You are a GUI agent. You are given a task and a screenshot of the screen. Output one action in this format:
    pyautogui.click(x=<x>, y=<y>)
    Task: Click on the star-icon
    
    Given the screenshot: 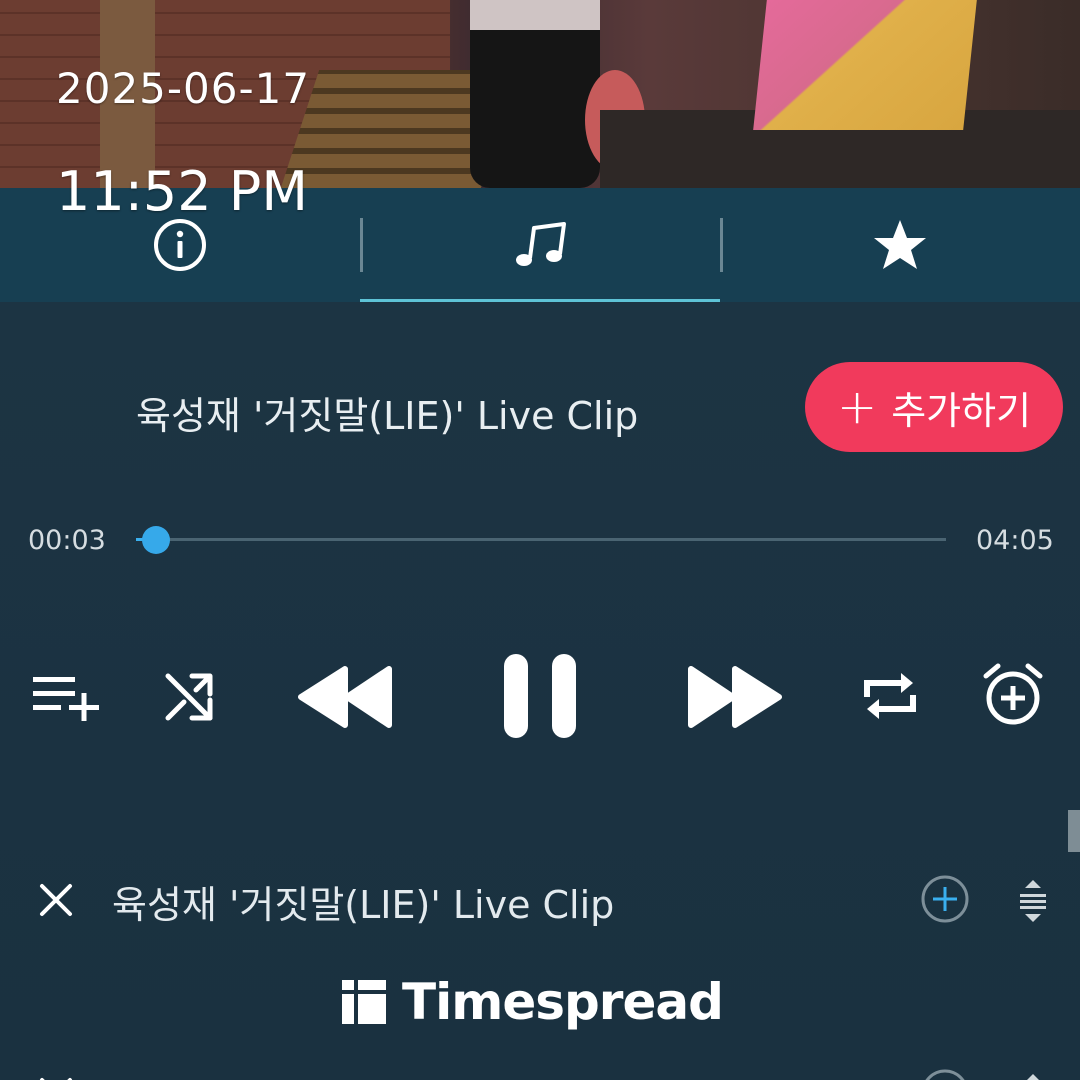 What is the action you would take?
    pyautogui.click(x=900, y=244)
    